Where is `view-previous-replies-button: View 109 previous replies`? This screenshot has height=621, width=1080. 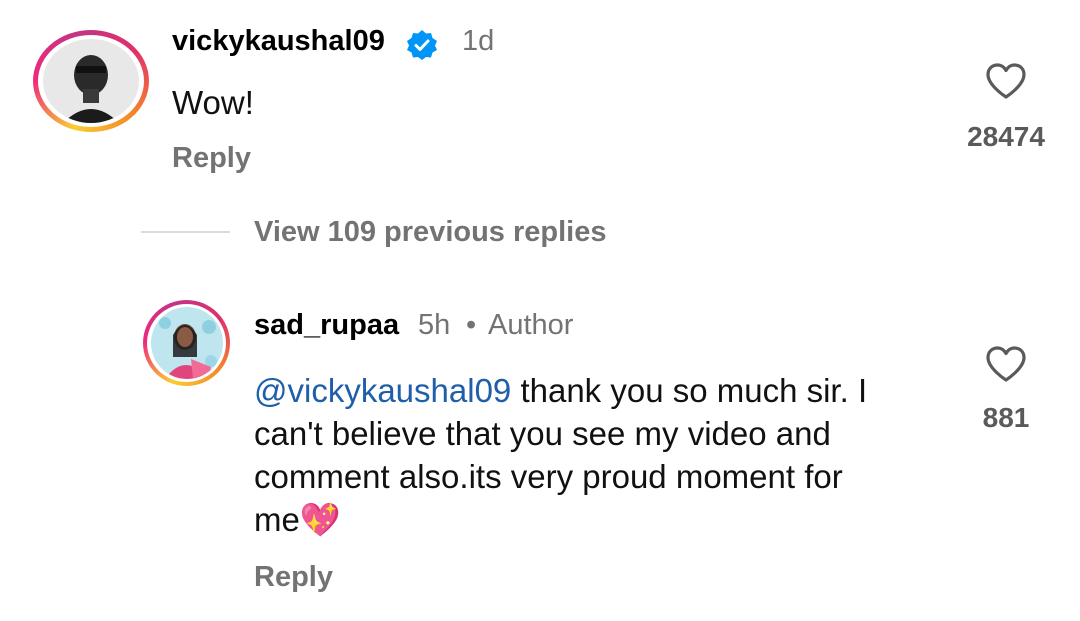 view-previous-replies-button: View 109 previous replies is located at coordinates (430, 232).